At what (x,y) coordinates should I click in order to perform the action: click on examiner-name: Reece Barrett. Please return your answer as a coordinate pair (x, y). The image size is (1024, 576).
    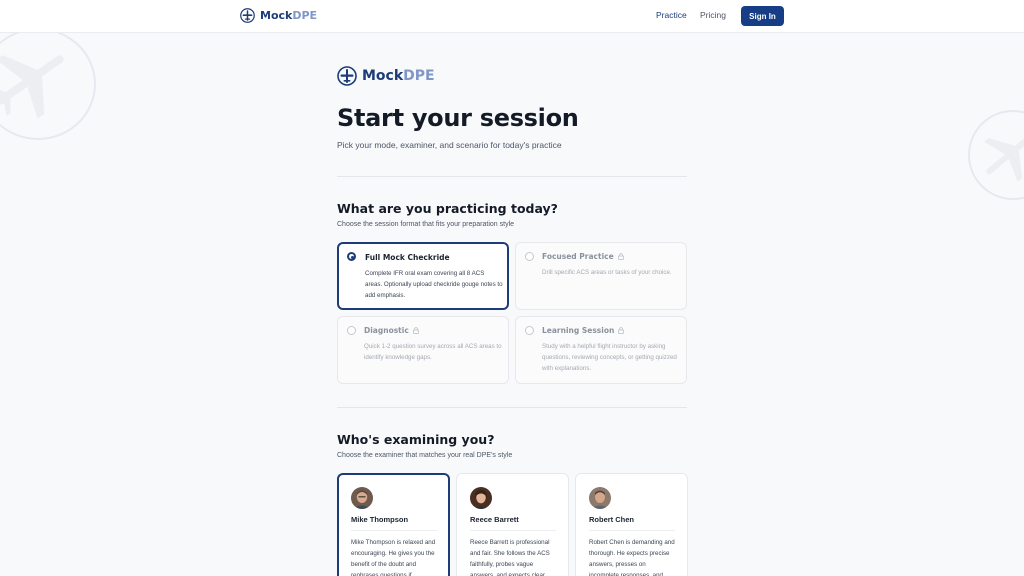
    Looking at the image, I should click on (494, 519).